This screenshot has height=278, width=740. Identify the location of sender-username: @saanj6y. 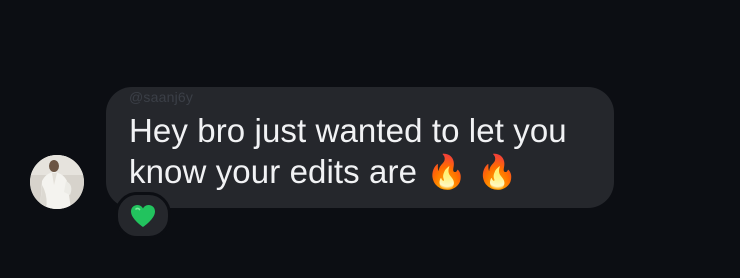
(161, 97).